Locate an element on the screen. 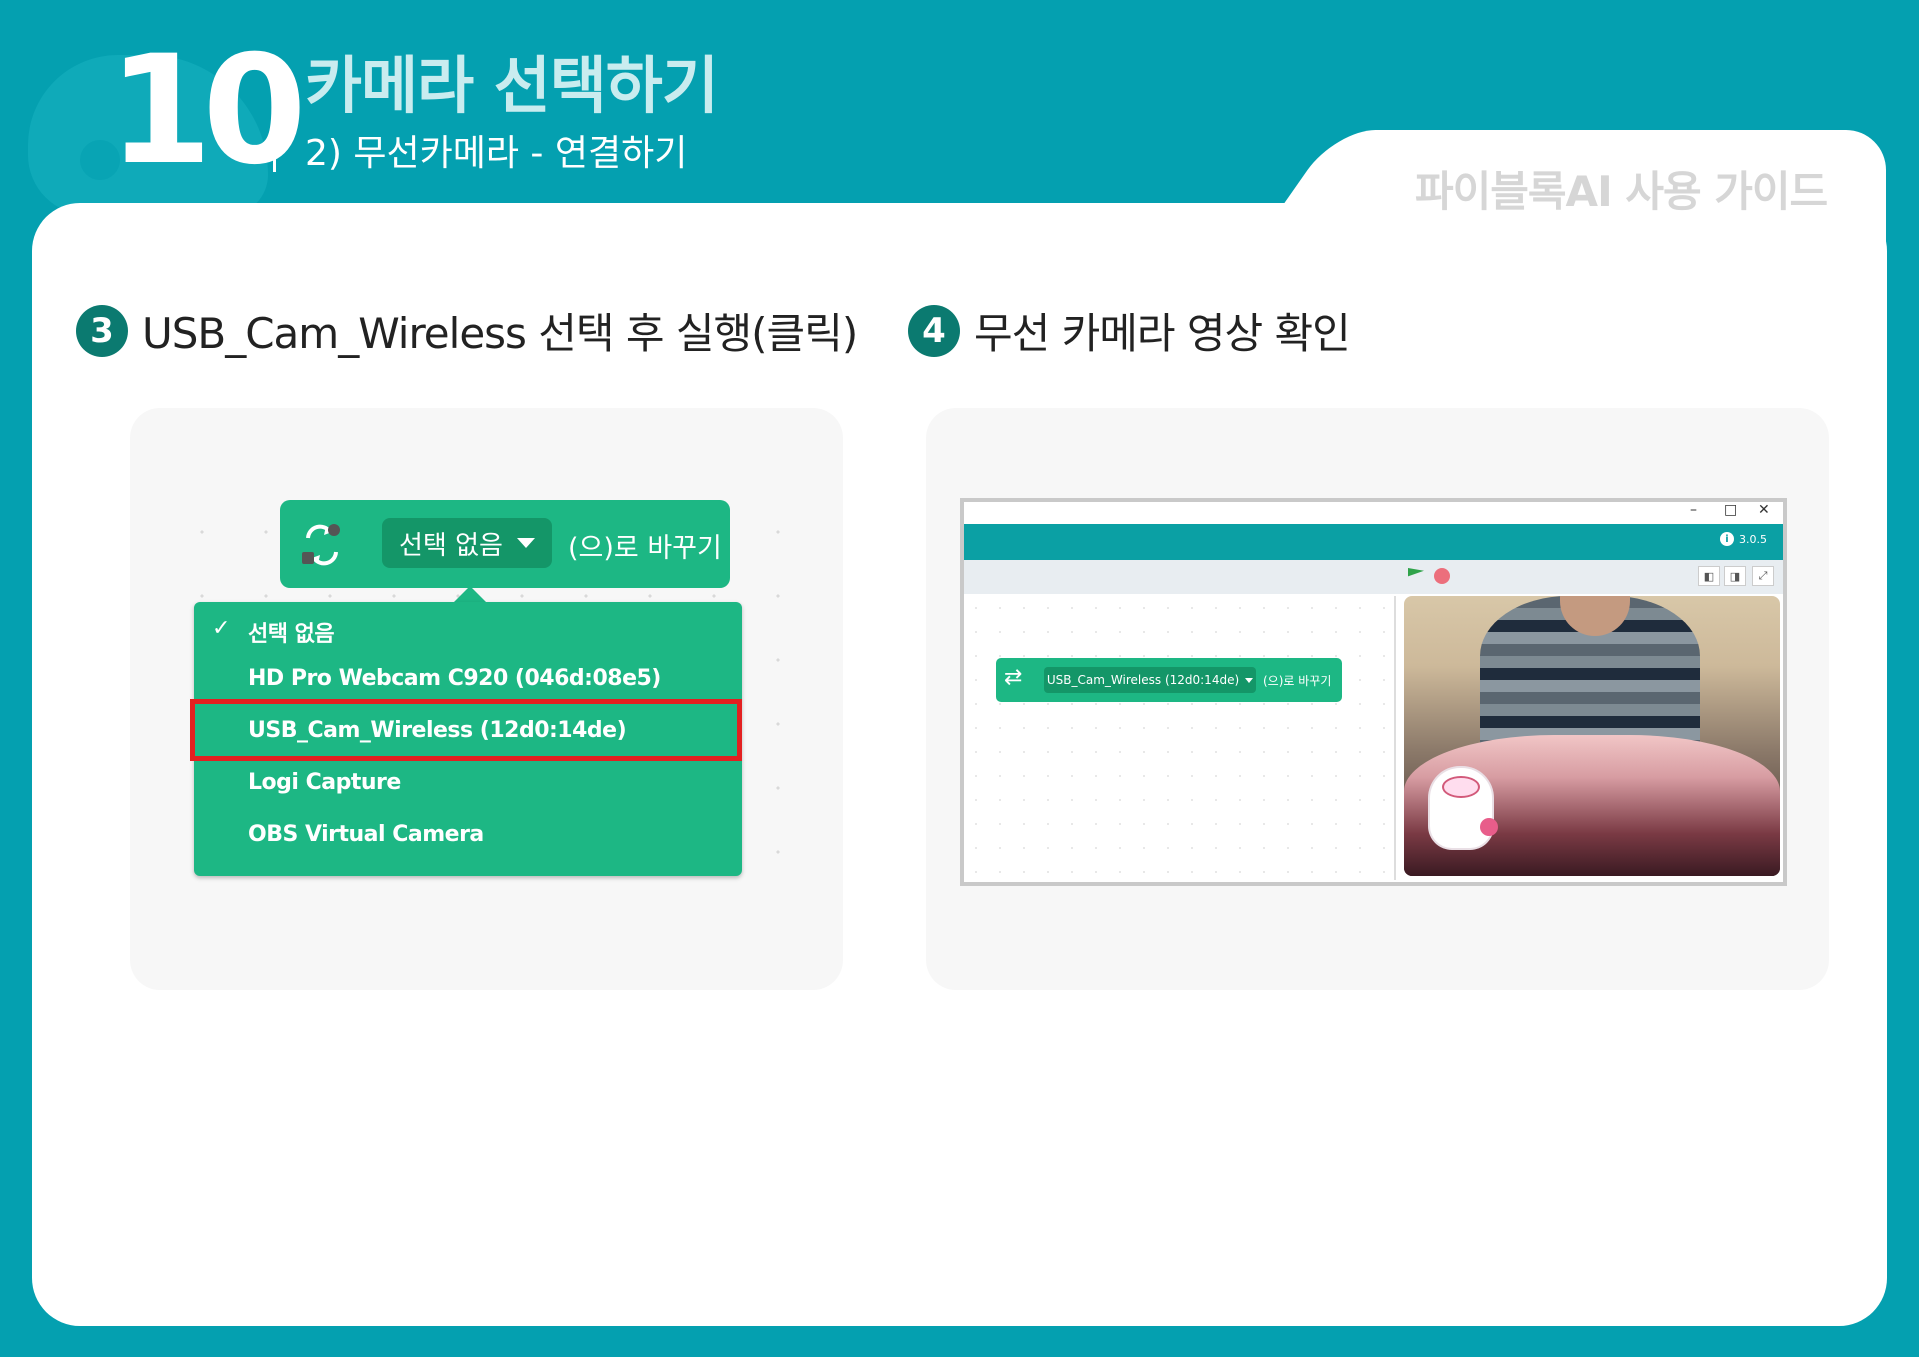 Image resolution: width=1919 pixels, height=1357 pixels. version-text: 3.0.5 is located at coordinates (1753, 539).